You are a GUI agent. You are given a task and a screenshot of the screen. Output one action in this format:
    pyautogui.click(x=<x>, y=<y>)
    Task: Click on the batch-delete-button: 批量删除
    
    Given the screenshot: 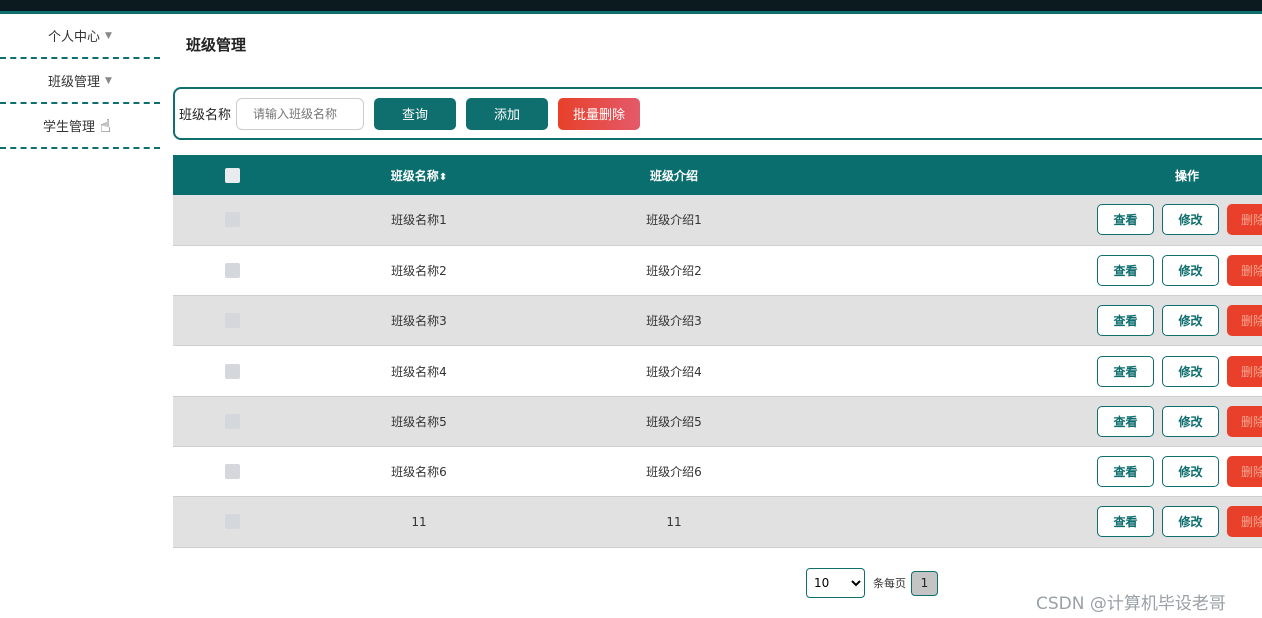 What is the action you would take?
    pyautogui.click(x=599, y=113)
    